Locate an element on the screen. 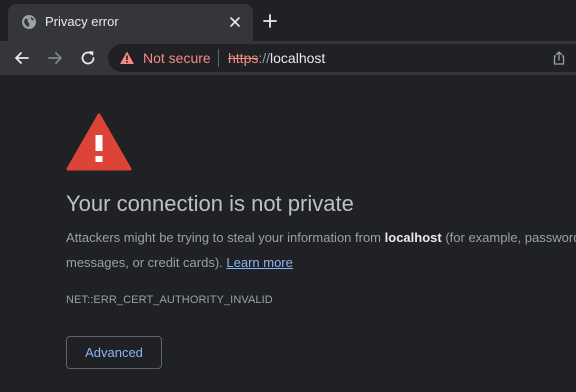  close-tab-icon is located at coordinates (235, 22).